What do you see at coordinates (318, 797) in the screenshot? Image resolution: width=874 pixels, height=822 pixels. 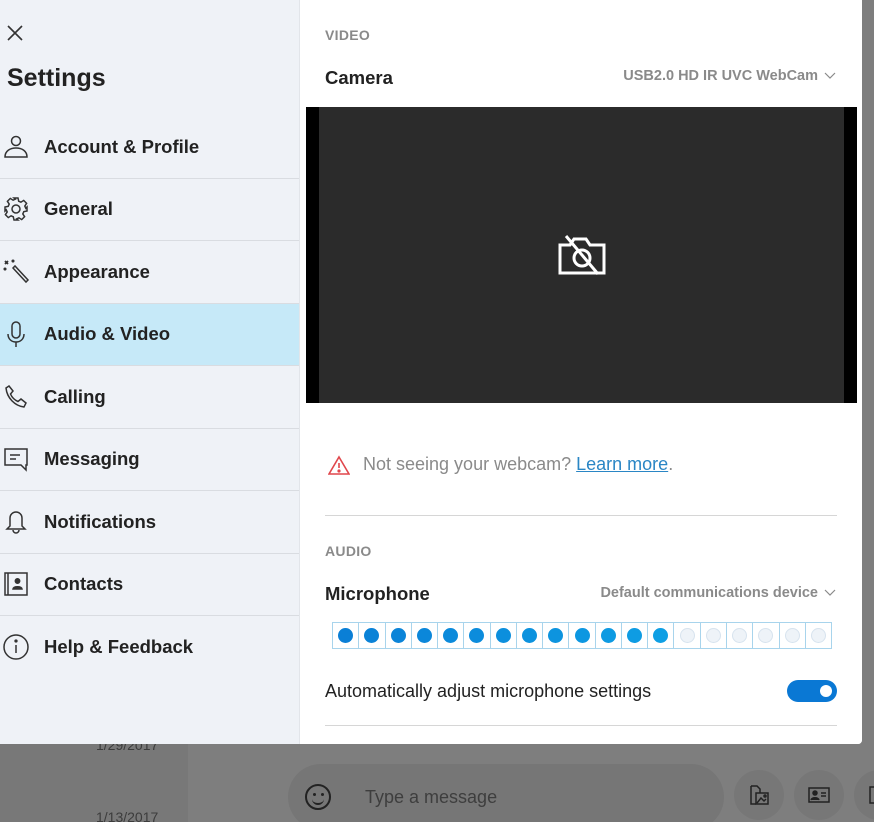 I see `emoji-icon` at bounding box center [318, 797].